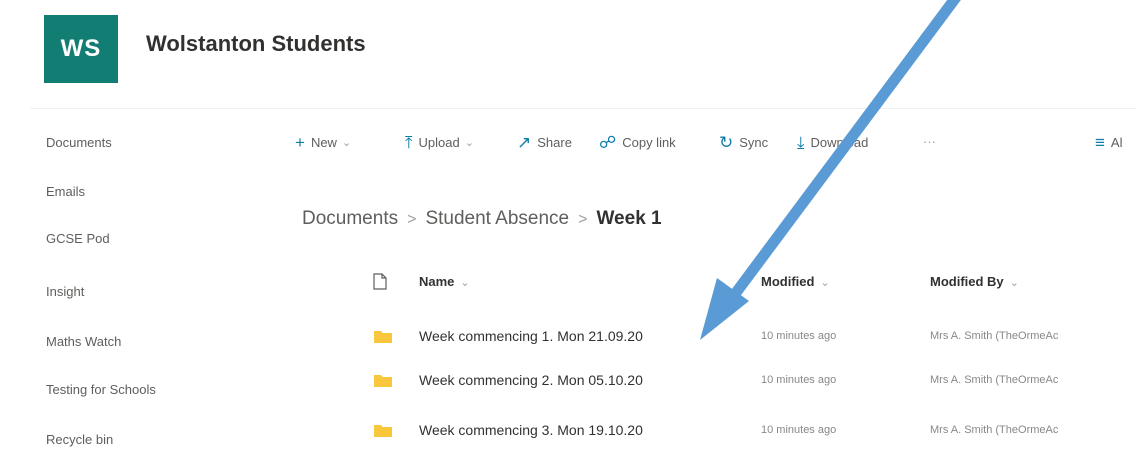 The width and height of the screenshot is (1136, 454). I want to click on sync-label: Sync, so click(754, 142).